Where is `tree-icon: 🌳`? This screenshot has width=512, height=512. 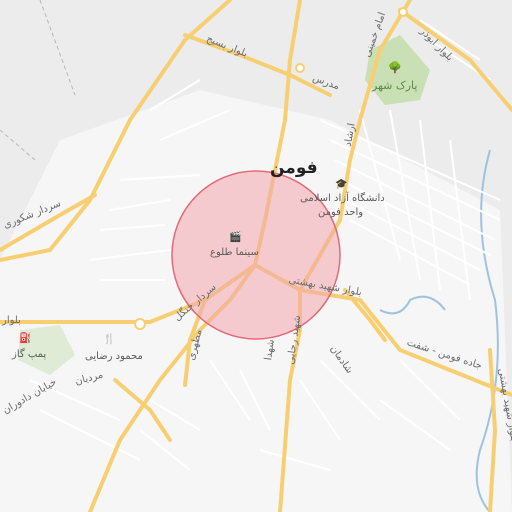 tree-icon: 🌳 is located at coordinates (395, 67).